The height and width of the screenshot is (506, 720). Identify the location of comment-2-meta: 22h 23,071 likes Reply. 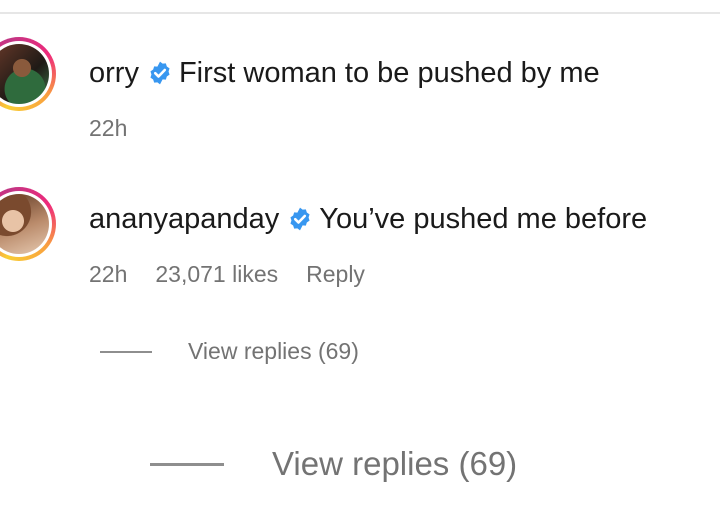
(241, 274).